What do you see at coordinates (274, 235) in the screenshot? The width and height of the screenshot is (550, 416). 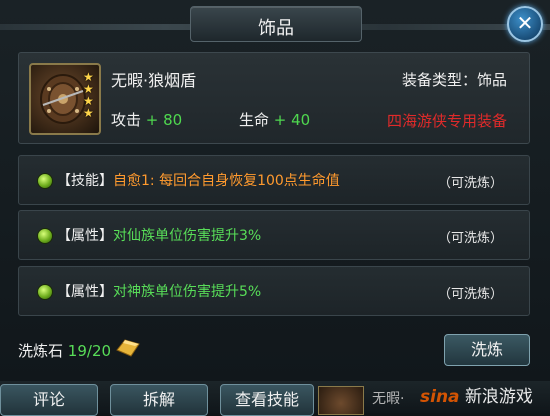 I see `attribute-row: 【属性】对仙族单位伤害提升3% （可洗炼）` at bounding box center [274, 235].